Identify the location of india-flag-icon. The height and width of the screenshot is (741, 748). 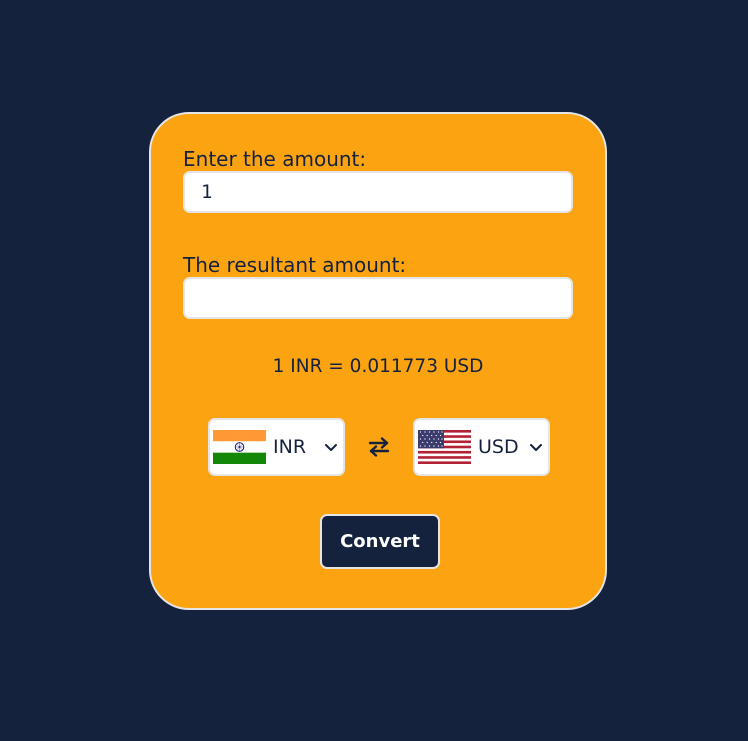
(239, 447).